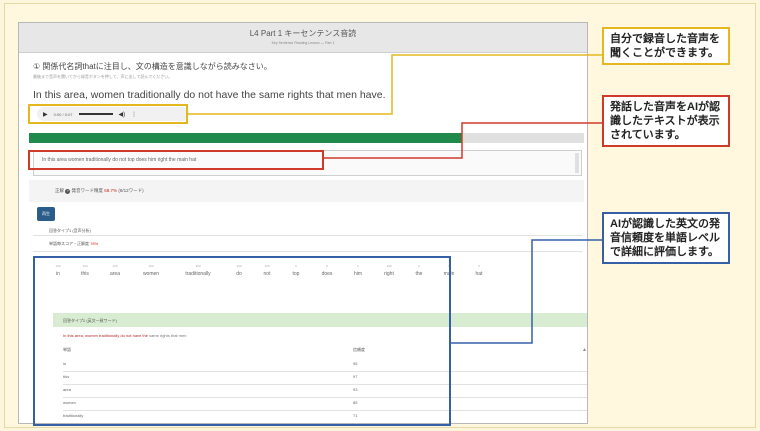  I want to click on callout-recognized: 発話した音声をAIが認識したテキストが表示されています。, so click(666, 121).